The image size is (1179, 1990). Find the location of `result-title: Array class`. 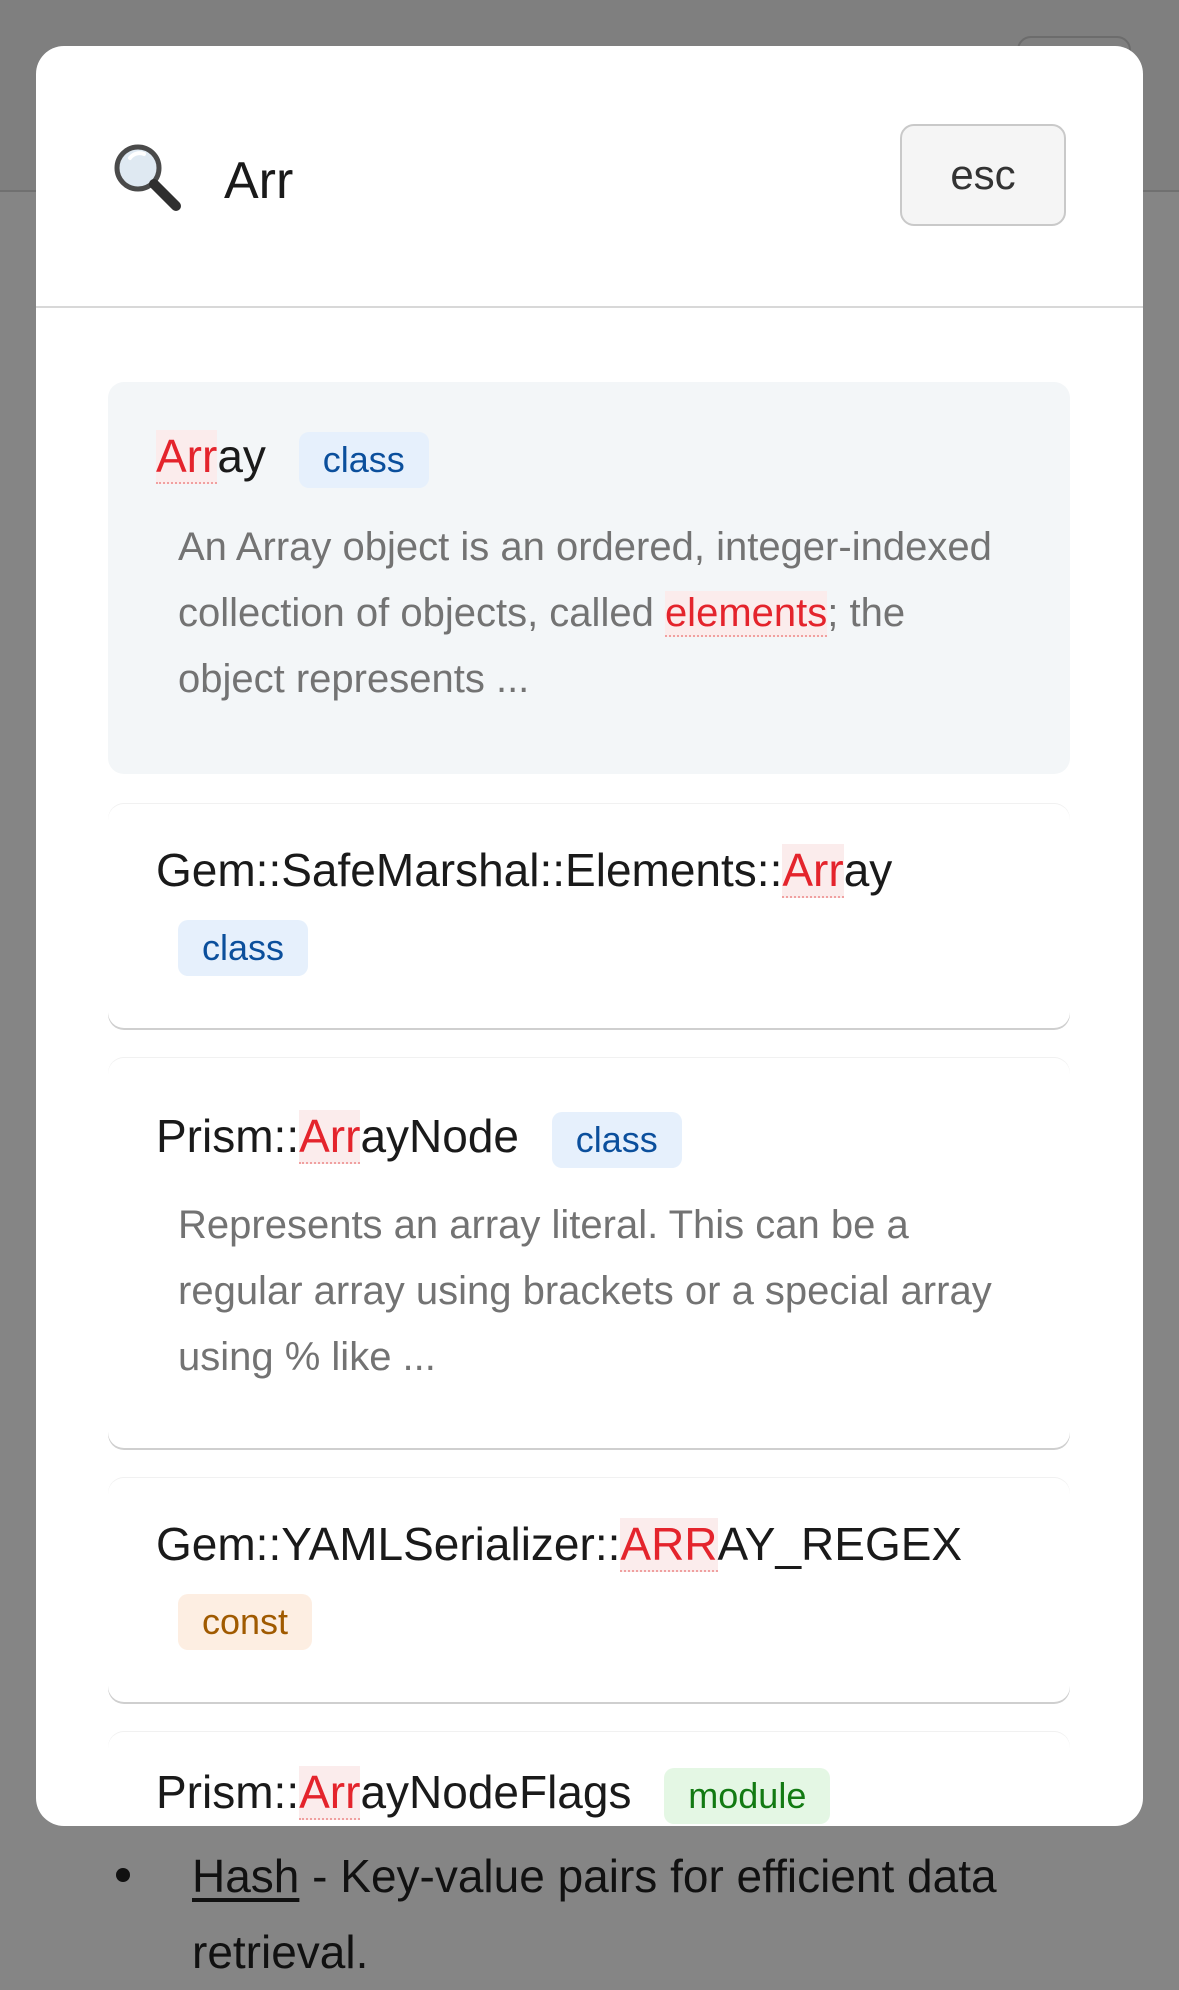

result-title: Array class is located at coordinates (589, 457).